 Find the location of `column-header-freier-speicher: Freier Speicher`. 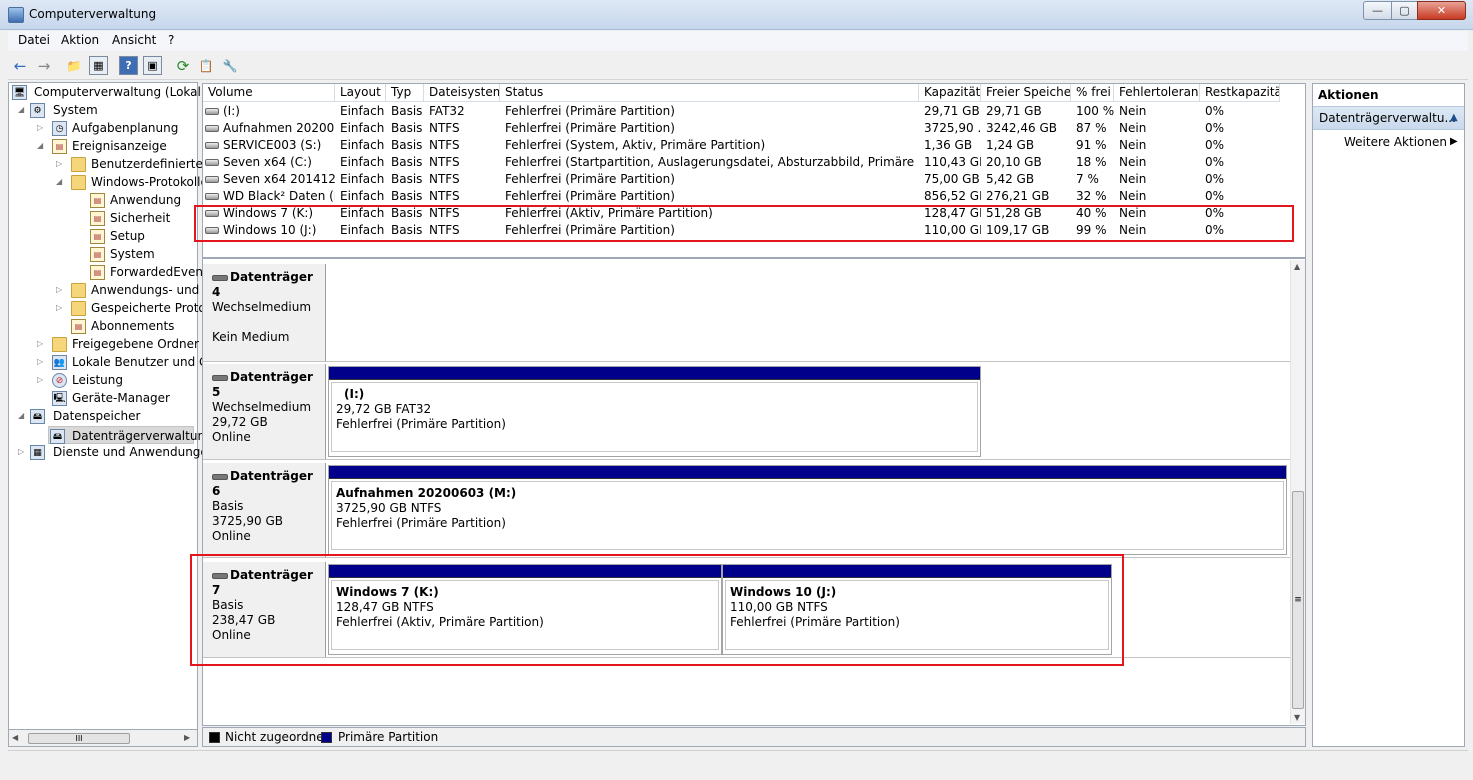

column-header-freier-speicher: Freier Speicher is located at coordinates (1026, 93).